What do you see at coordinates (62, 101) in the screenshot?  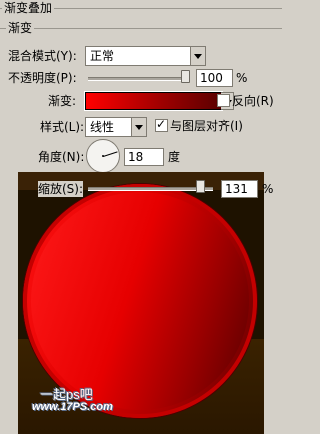 I see `gradient-label: 渐变:` at bounding box center [62, 101].